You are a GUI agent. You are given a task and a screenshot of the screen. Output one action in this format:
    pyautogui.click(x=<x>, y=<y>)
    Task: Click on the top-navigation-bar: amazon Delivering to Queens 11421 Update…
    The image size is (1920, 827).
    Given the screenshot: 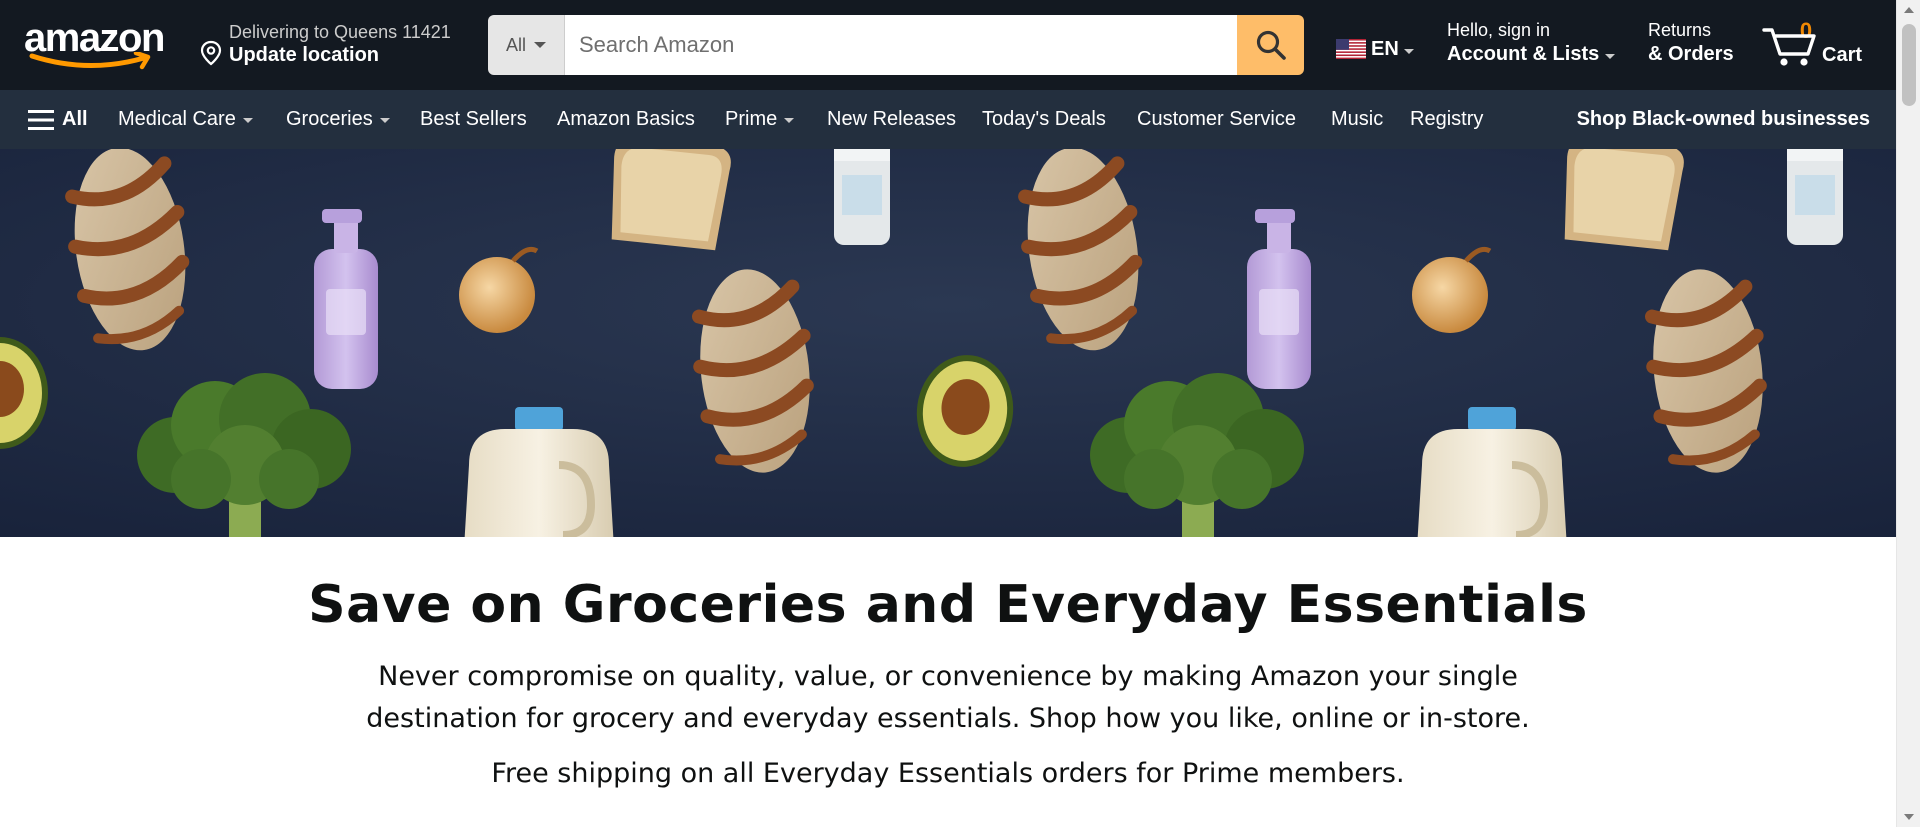 What is the action you would take?
    pyautogui.click(x=948, y=45)
    